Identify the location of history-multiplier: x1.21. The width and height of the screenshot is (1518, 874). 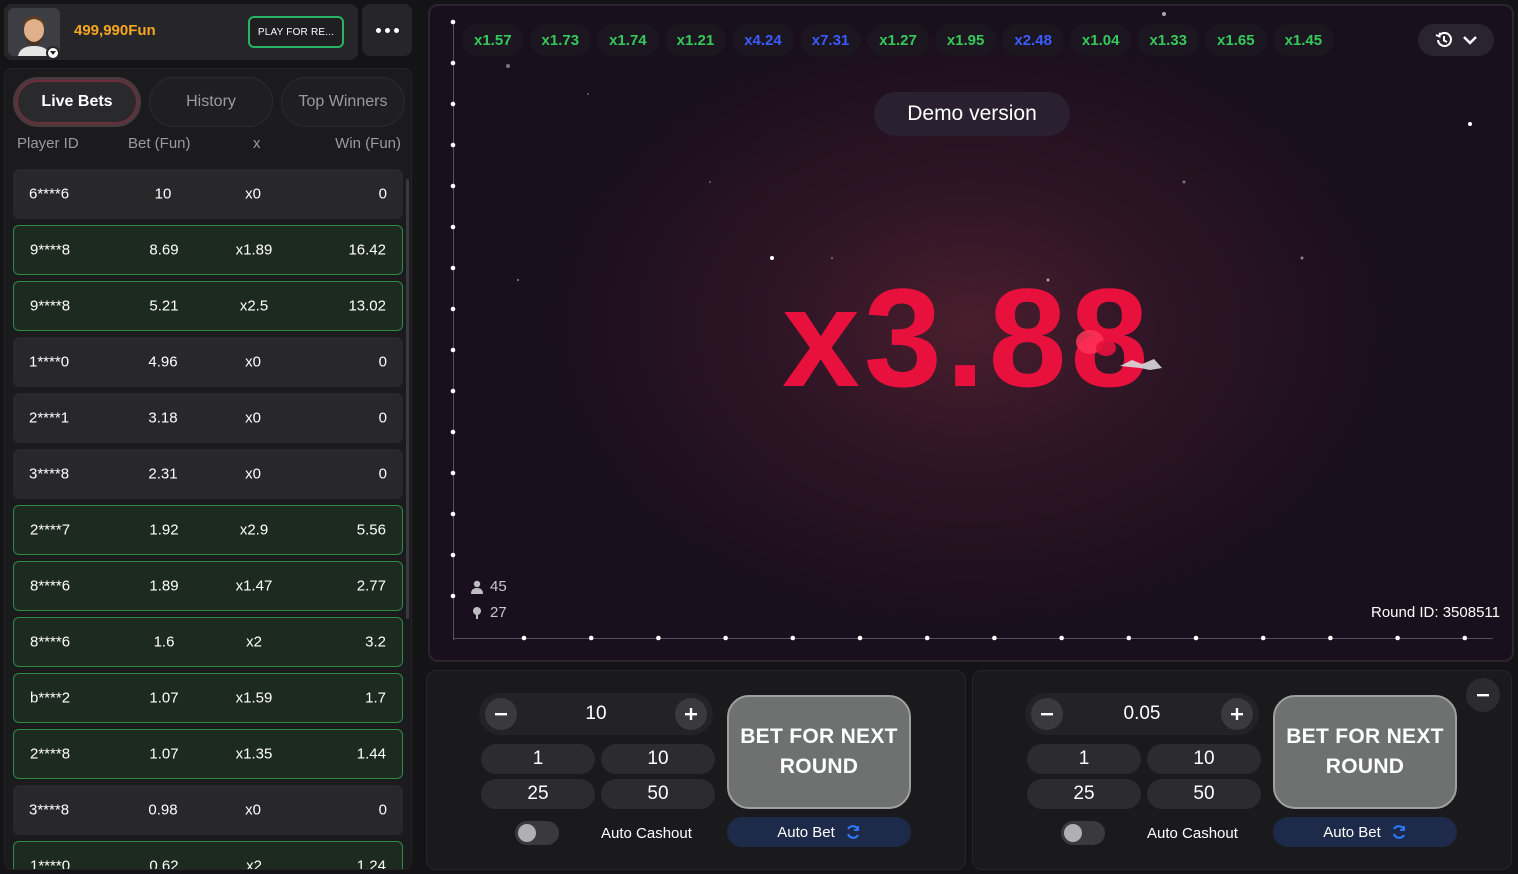
(695, 40).